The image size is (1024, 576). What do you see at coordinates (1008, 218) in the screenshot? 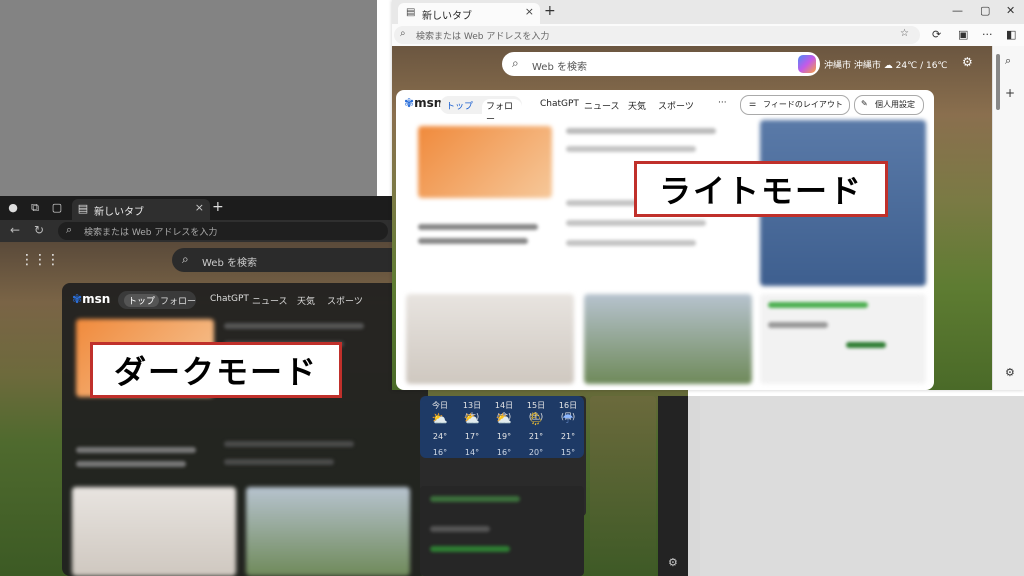
I see `edge-sidebar: ⌕ + ⚙` at bounding box center [1008, 218].